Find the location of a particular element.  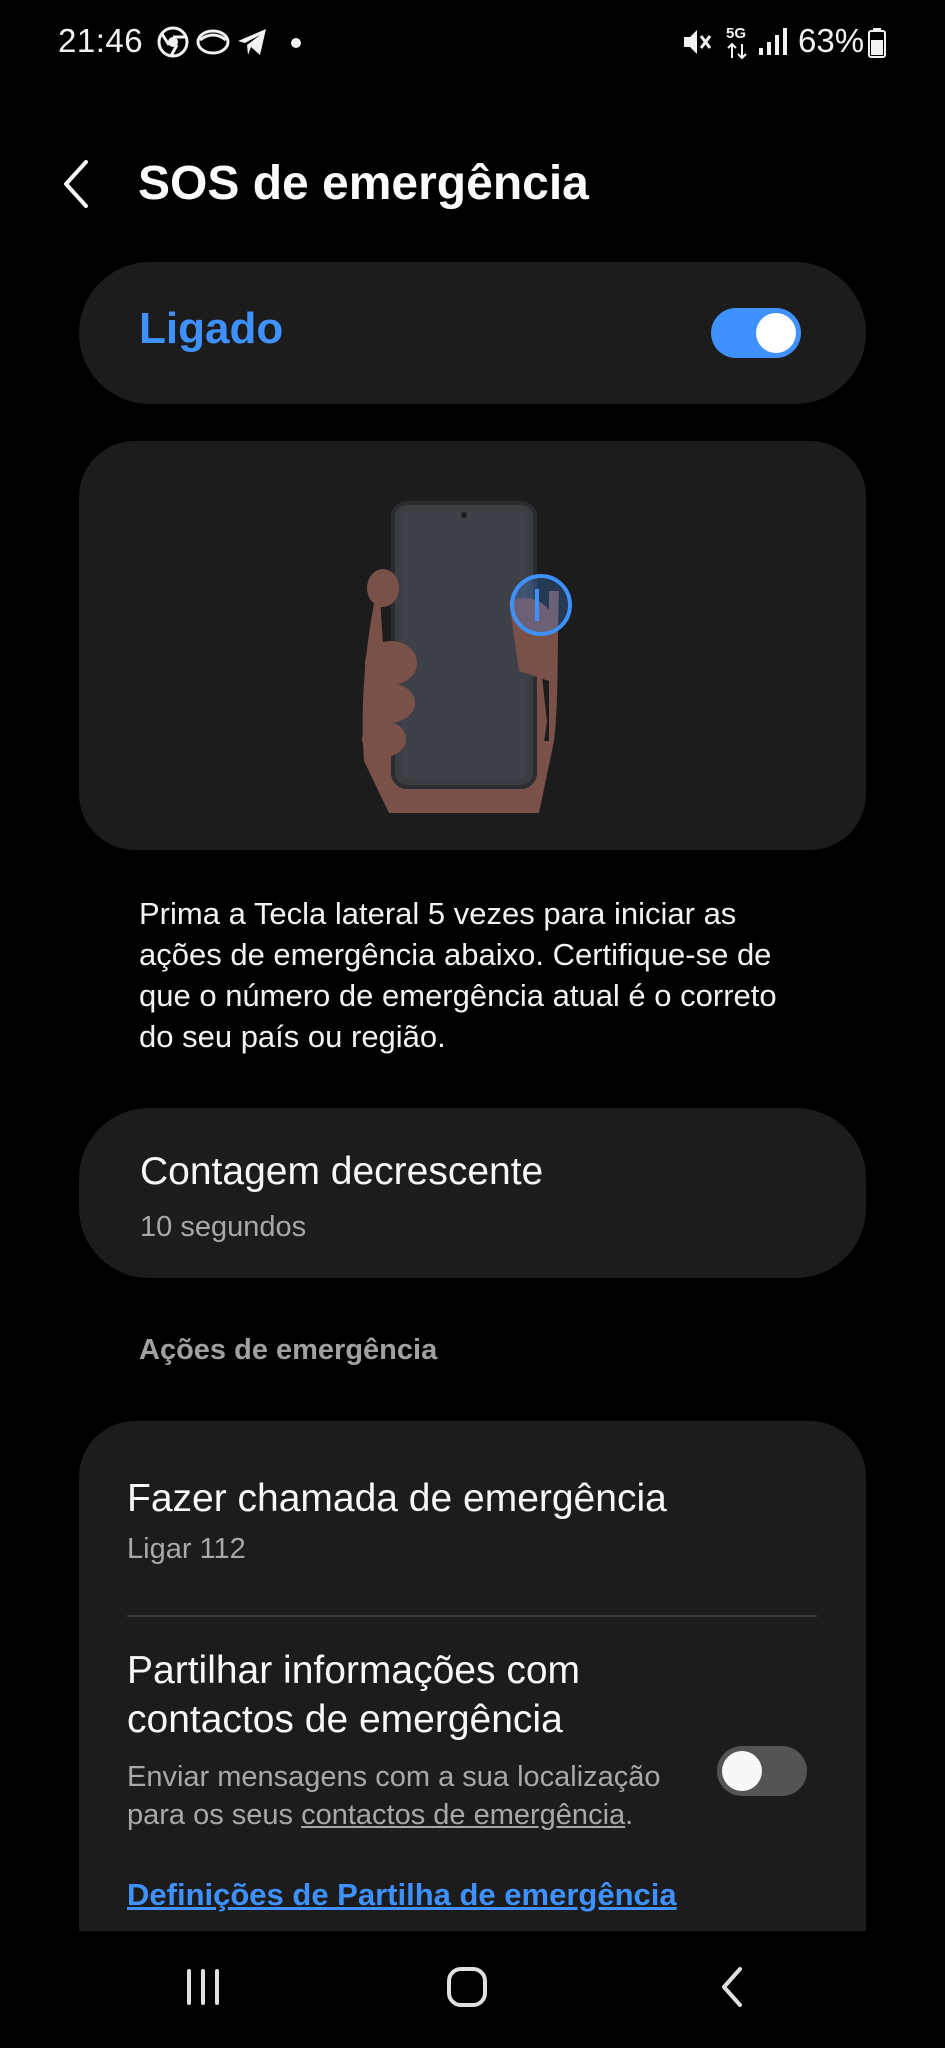

share-info-title-line1: Partilhar informações com is located at coordinates (353, 1670).